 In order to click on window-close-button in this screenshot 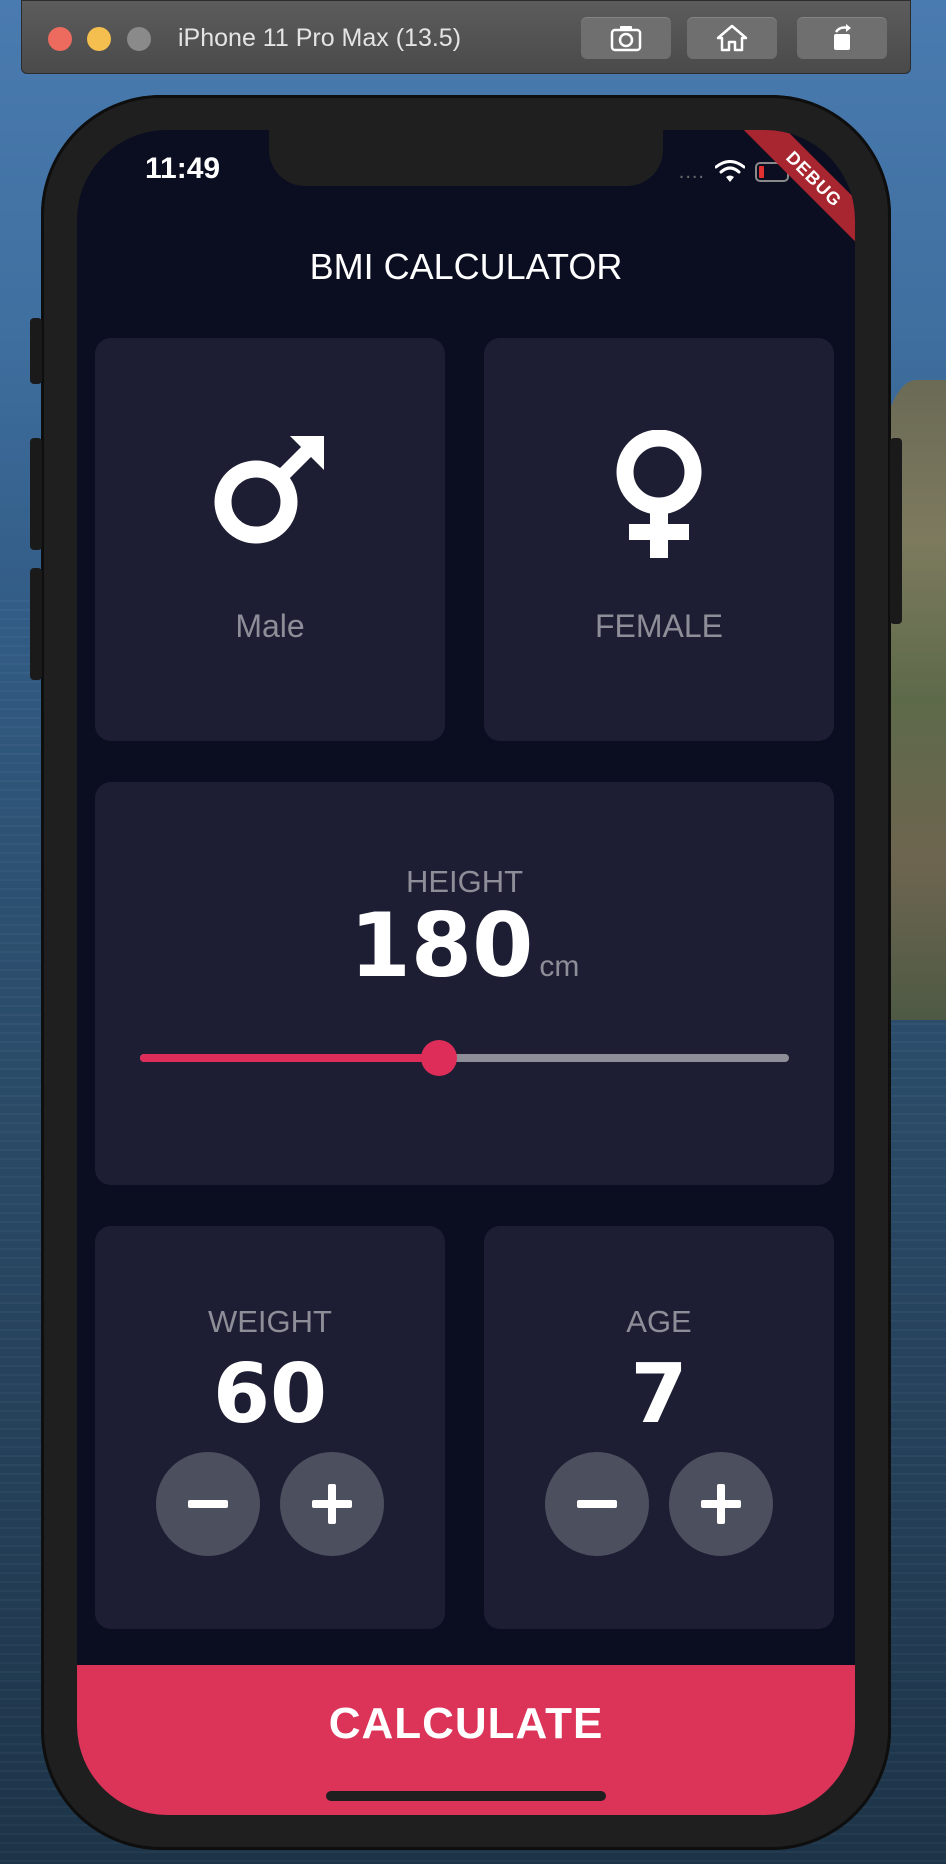, I will do `click(60, 39)`.